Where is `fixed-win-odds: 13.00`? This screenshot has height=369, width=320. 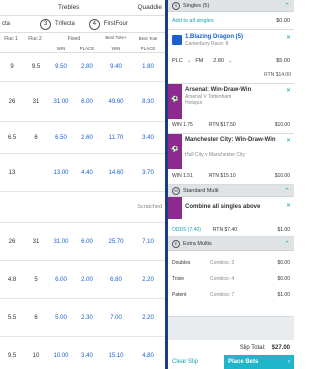 fixed-win-odds: 13.00 is located at coordinates (61, 173).